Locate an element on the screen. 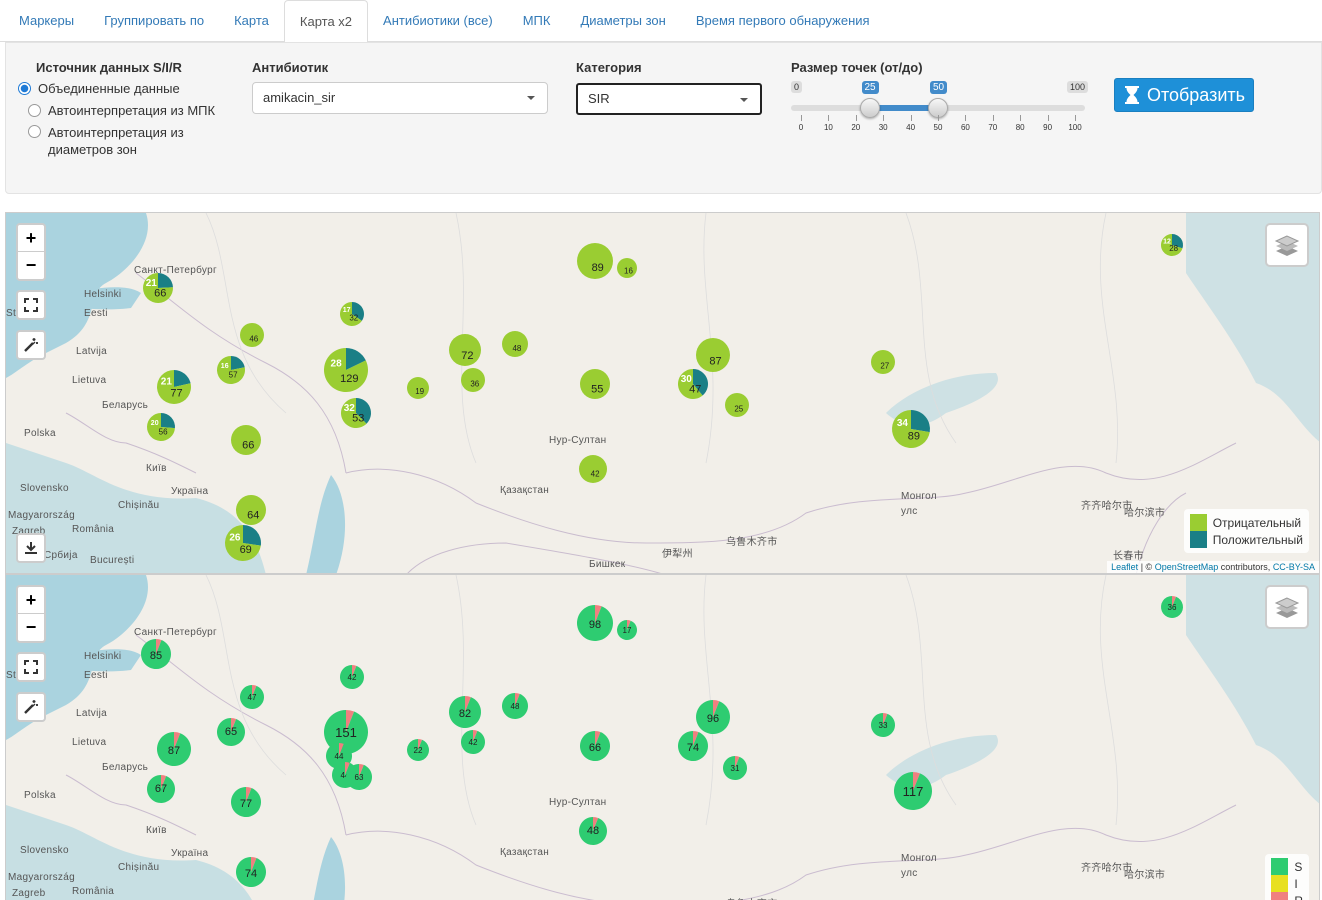 This screenshot has height=900, width=1322. tab-markers: Маркеры is located at coordinates (46, 21).